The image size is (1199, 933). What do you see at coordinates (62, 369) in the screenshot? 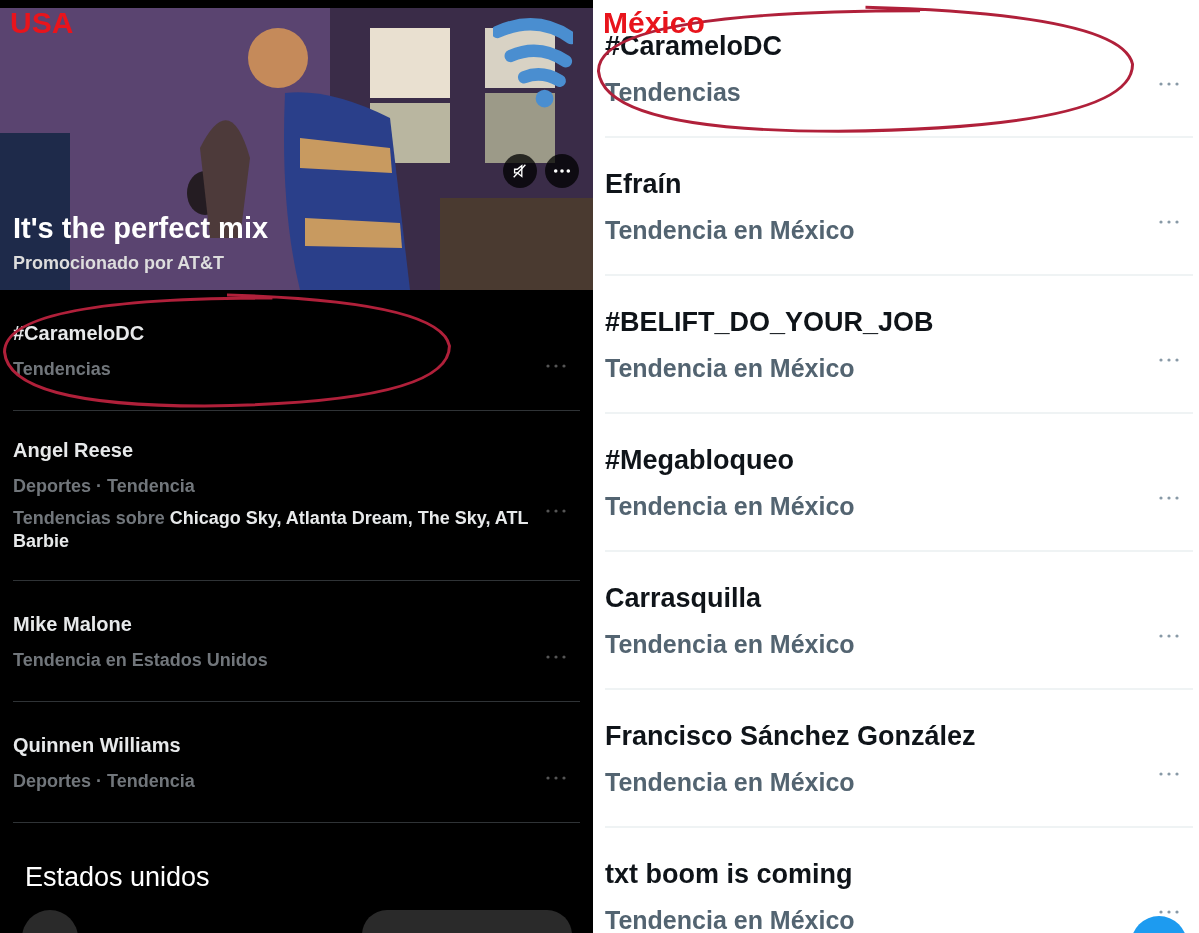
I see `trend-meta: Tendencias` at bounding box center [62, 369].